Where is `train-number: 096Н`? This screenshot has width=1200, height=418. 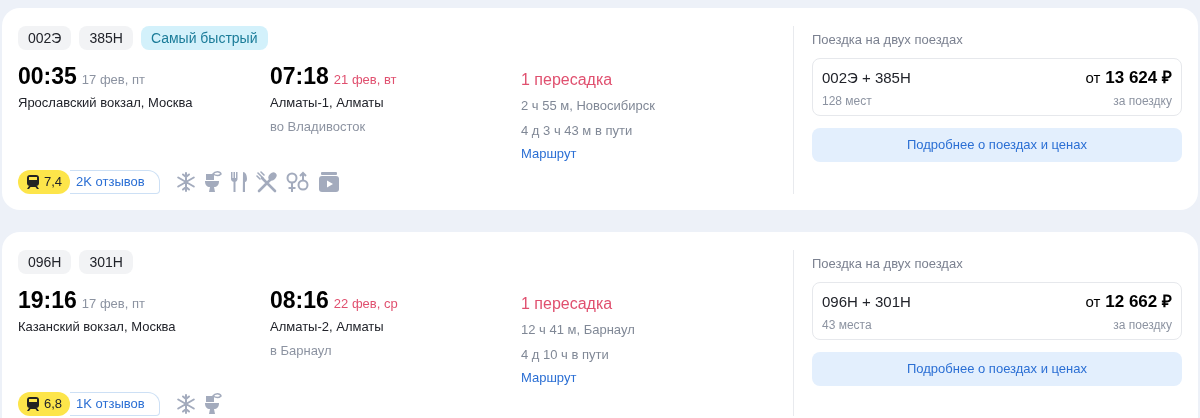 train-number: 096Н is located at coordinates (45, 262).